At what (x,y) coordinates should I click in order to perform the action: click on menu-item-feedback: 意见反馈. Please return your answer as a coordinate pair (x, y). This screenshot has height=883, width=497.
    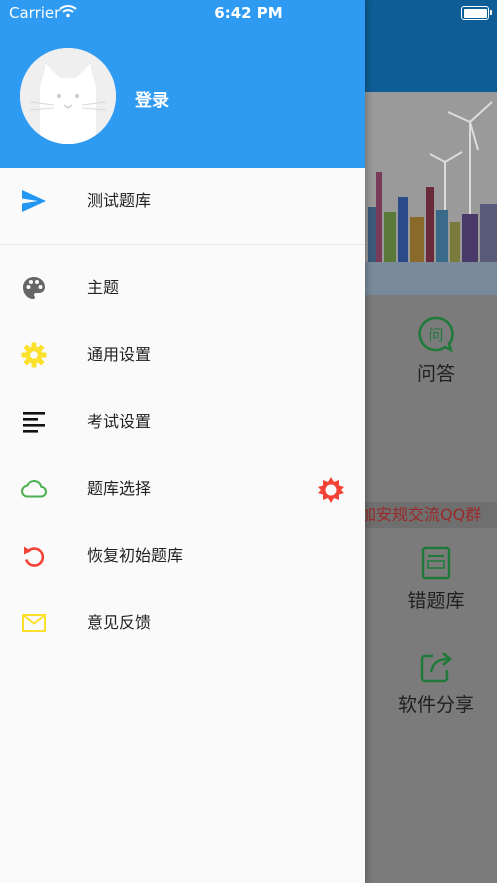
    Looking at the image, I should click on (182, 623).